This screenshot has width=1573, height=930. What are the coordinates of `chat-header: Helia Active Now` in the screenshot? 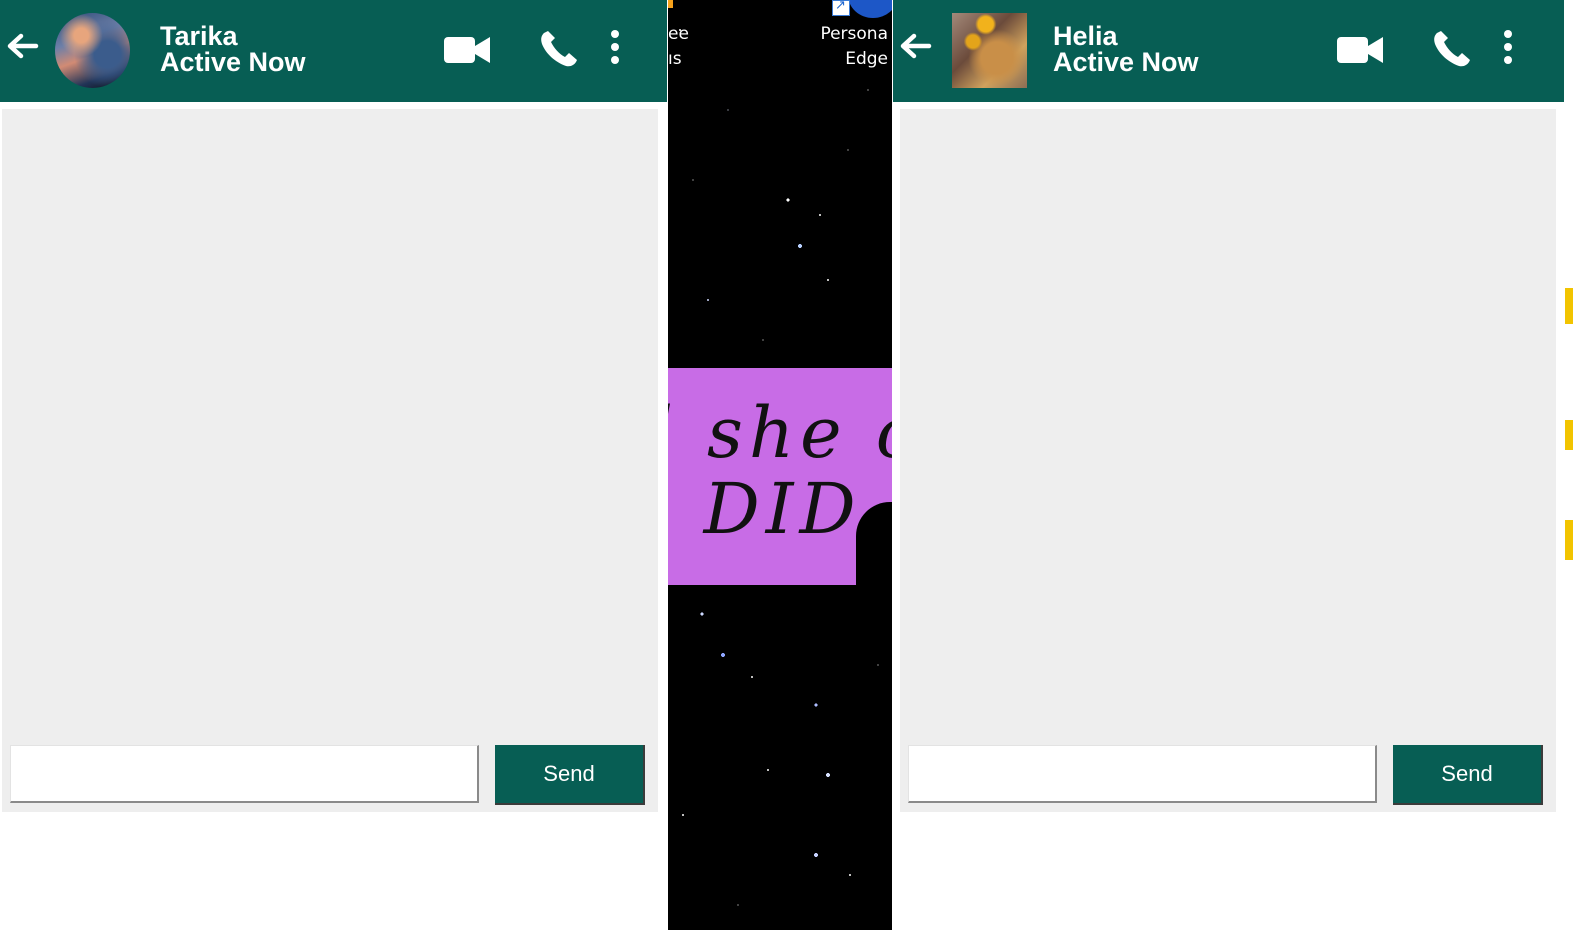 It's located at (1228, 51).